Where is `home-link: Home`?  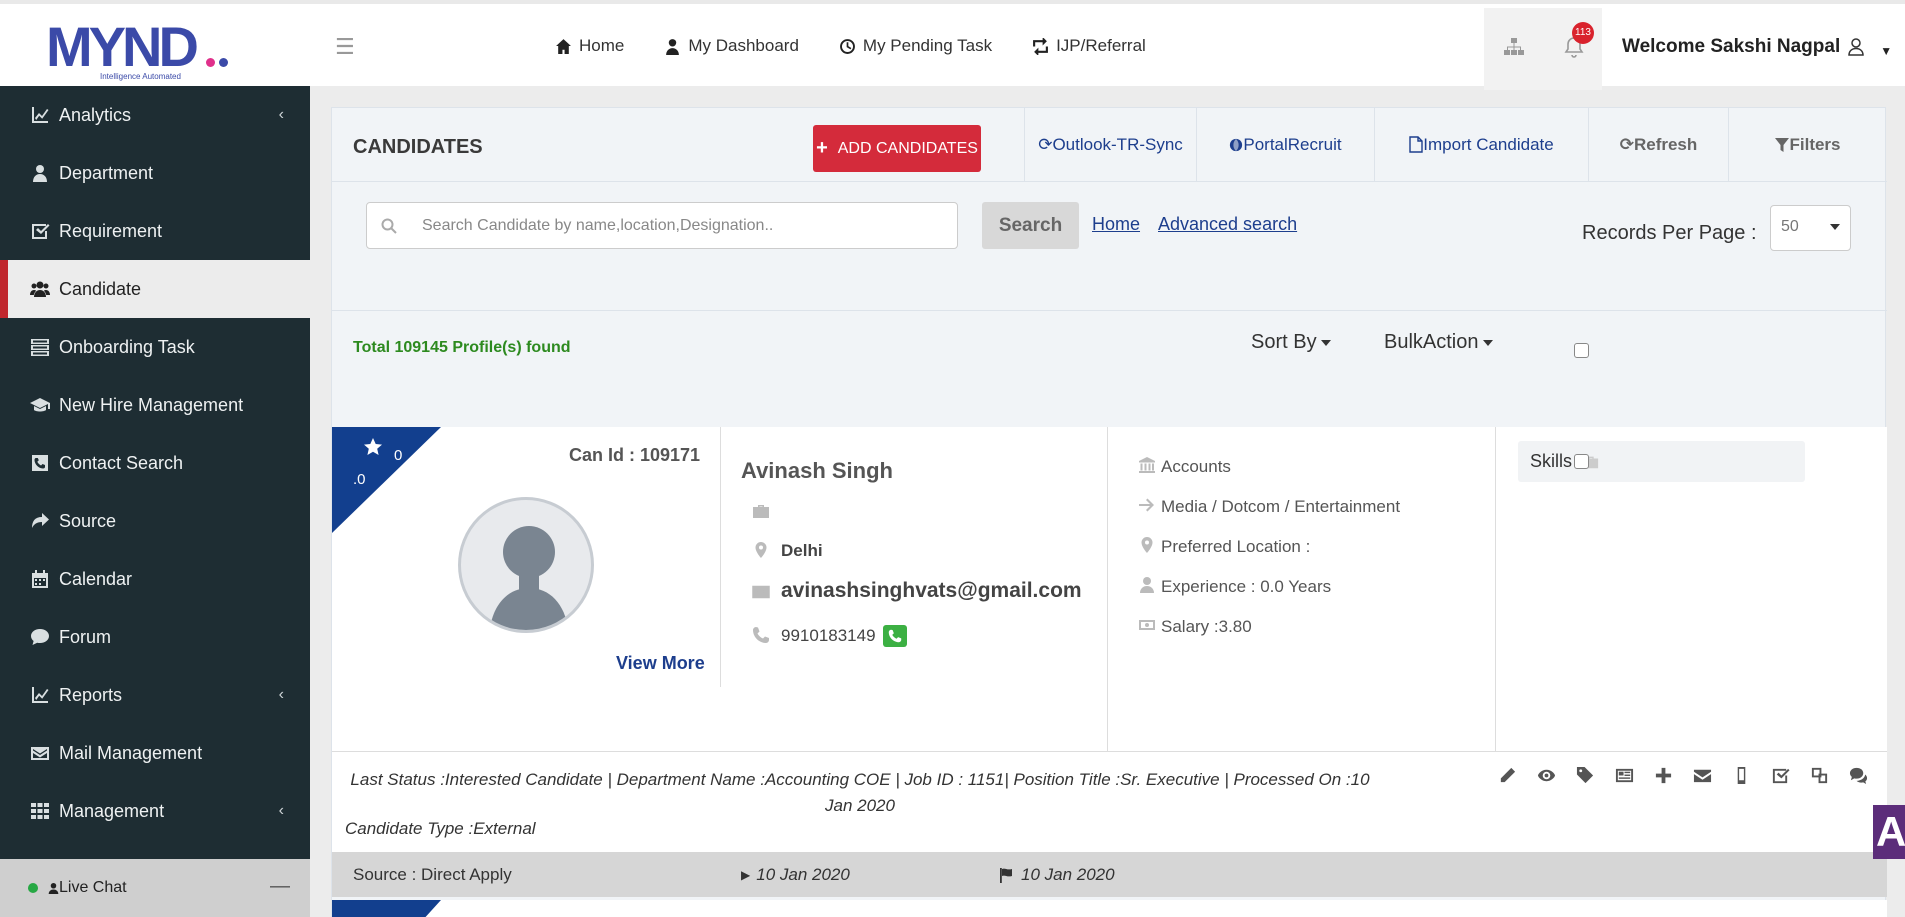
home-link: Home is located at coordinates (1116, 224).